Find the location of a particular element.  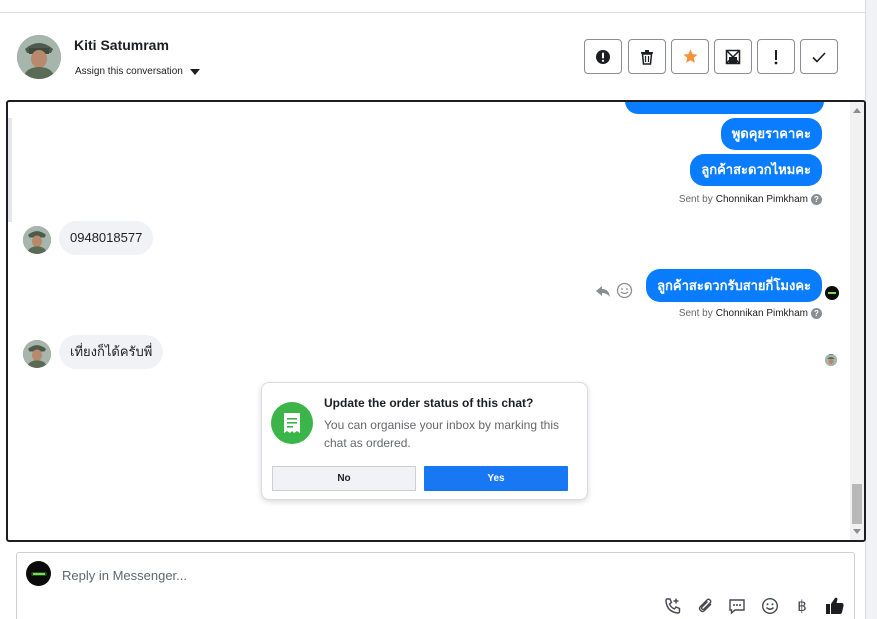

emoji-icon is located at coordinates (770, 606).